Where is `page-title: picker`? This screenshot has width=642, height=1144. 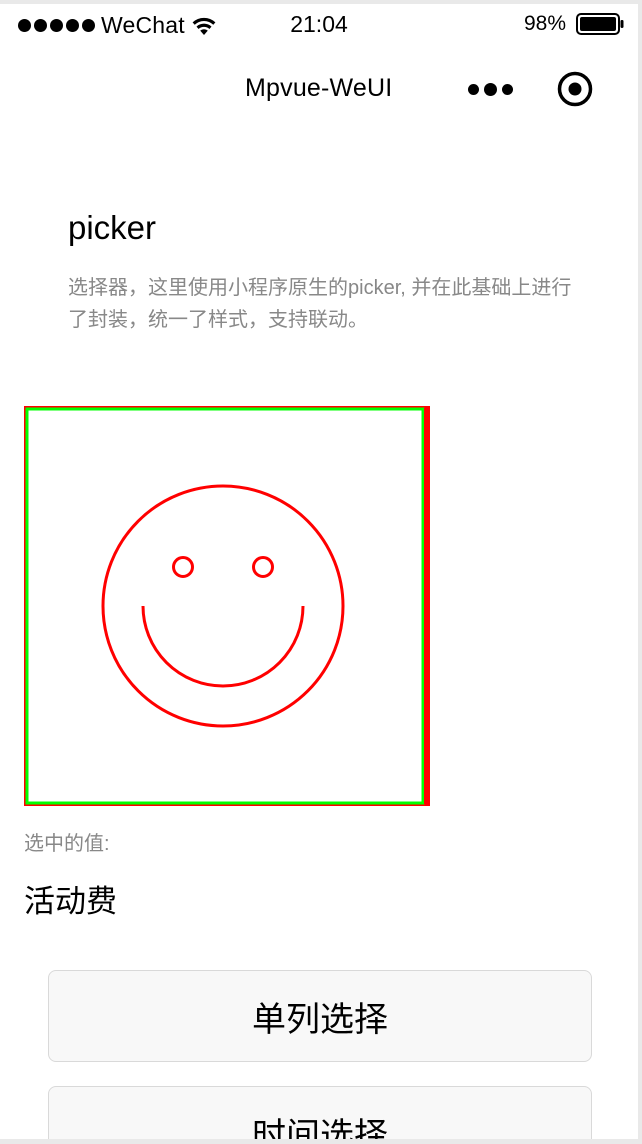
page-title: picker is located at coordinates (112, 227).